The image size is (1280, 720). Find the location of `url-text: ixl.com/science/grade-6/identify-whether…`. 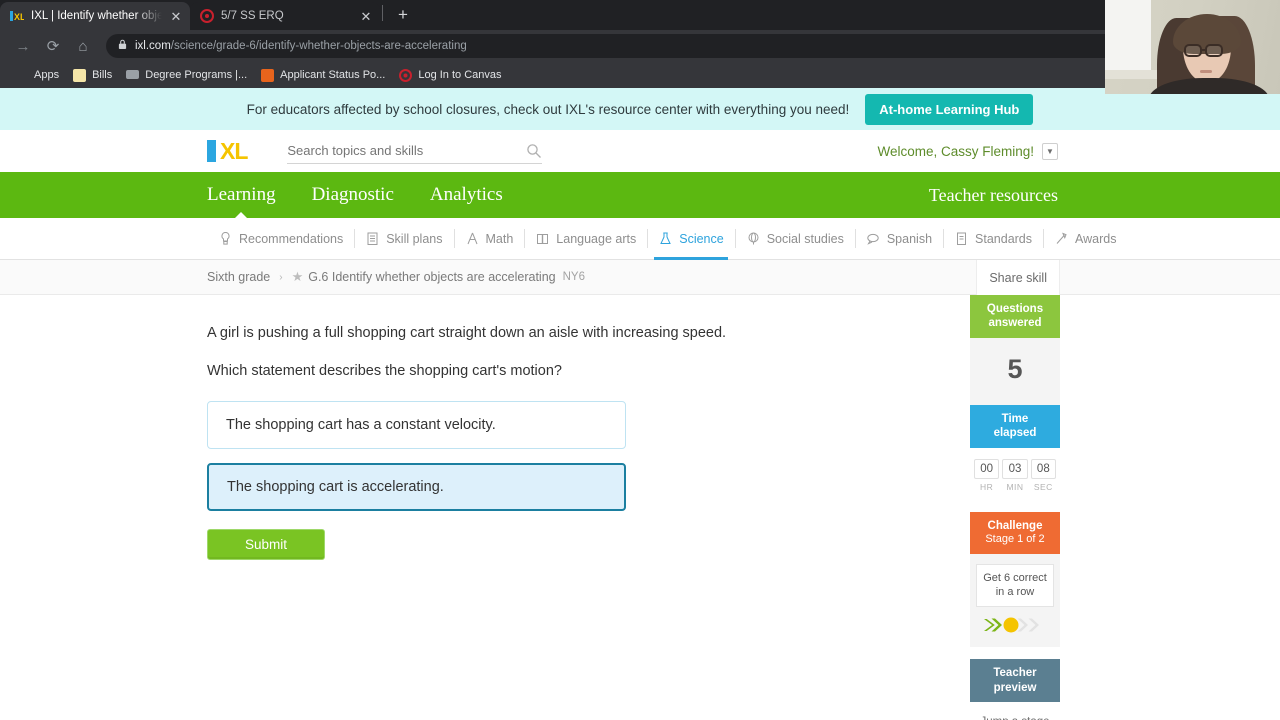

url-text: ixl.com/science/grade-6/identify-whether… is located at coordinates (301, 46).